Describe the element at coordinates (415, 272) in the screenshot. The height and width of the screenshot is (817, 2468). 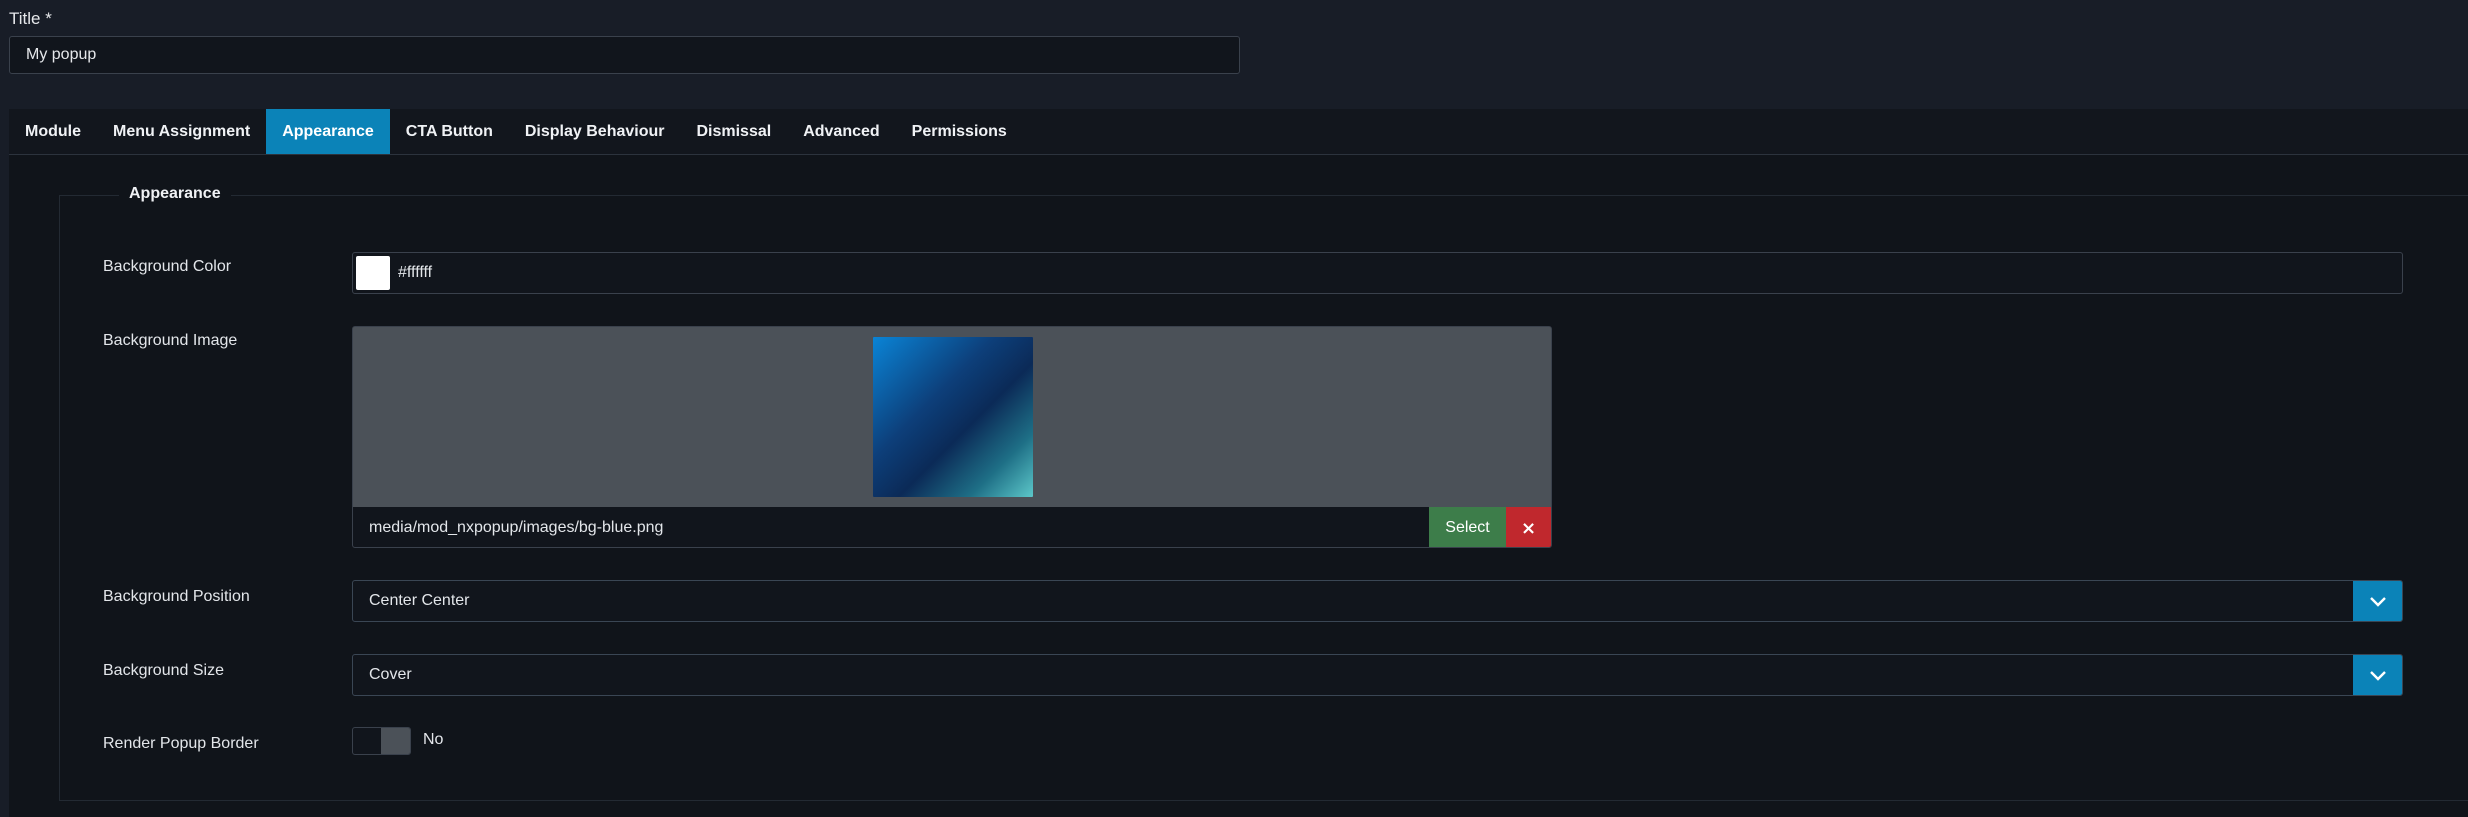
I see `color-value: #ffffff` at that location.